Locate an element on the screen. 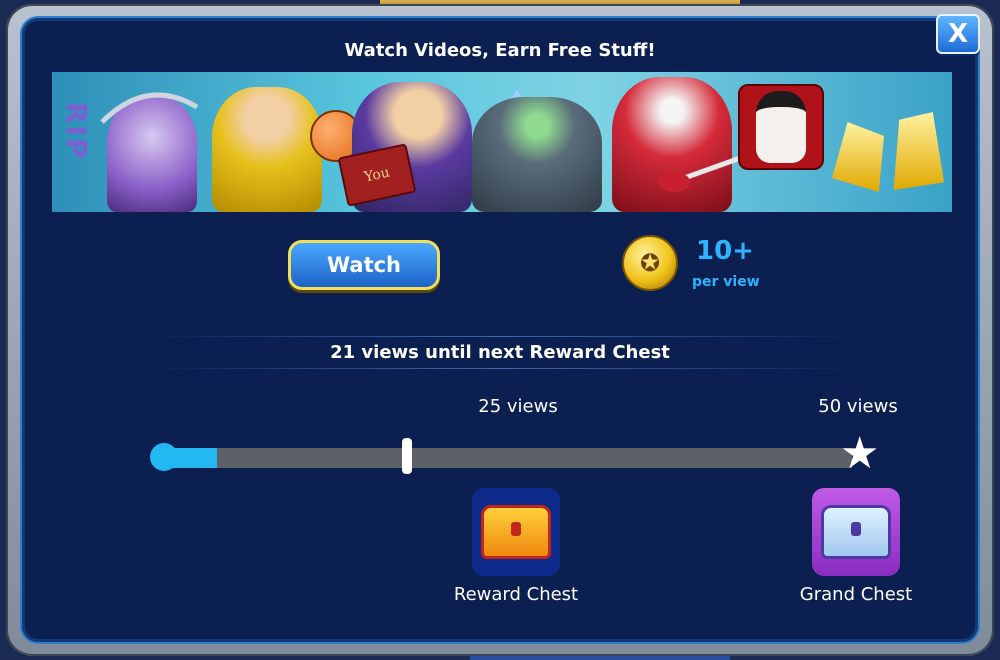 The image size is (1000, 660). grand-chest-icon is located at coordinates (856, 532).